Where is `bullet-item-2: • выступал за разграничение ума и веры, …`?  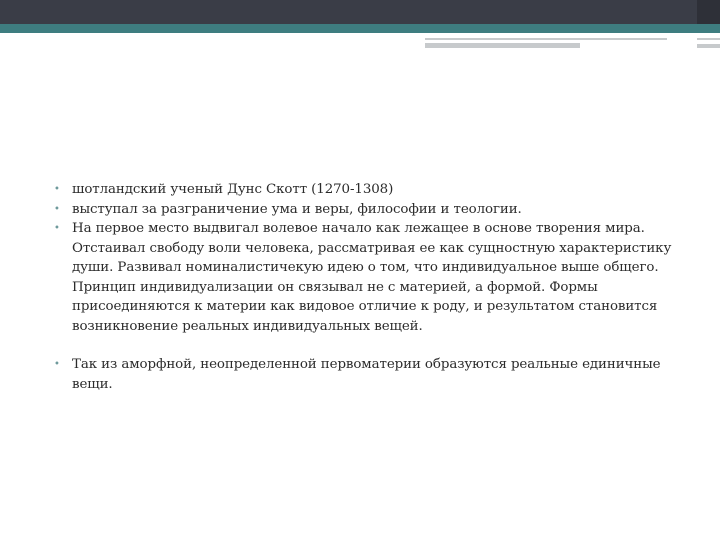
bullet-item-2: • выступал за разграничение ума и веры, … is located at coordinates (374, 210).